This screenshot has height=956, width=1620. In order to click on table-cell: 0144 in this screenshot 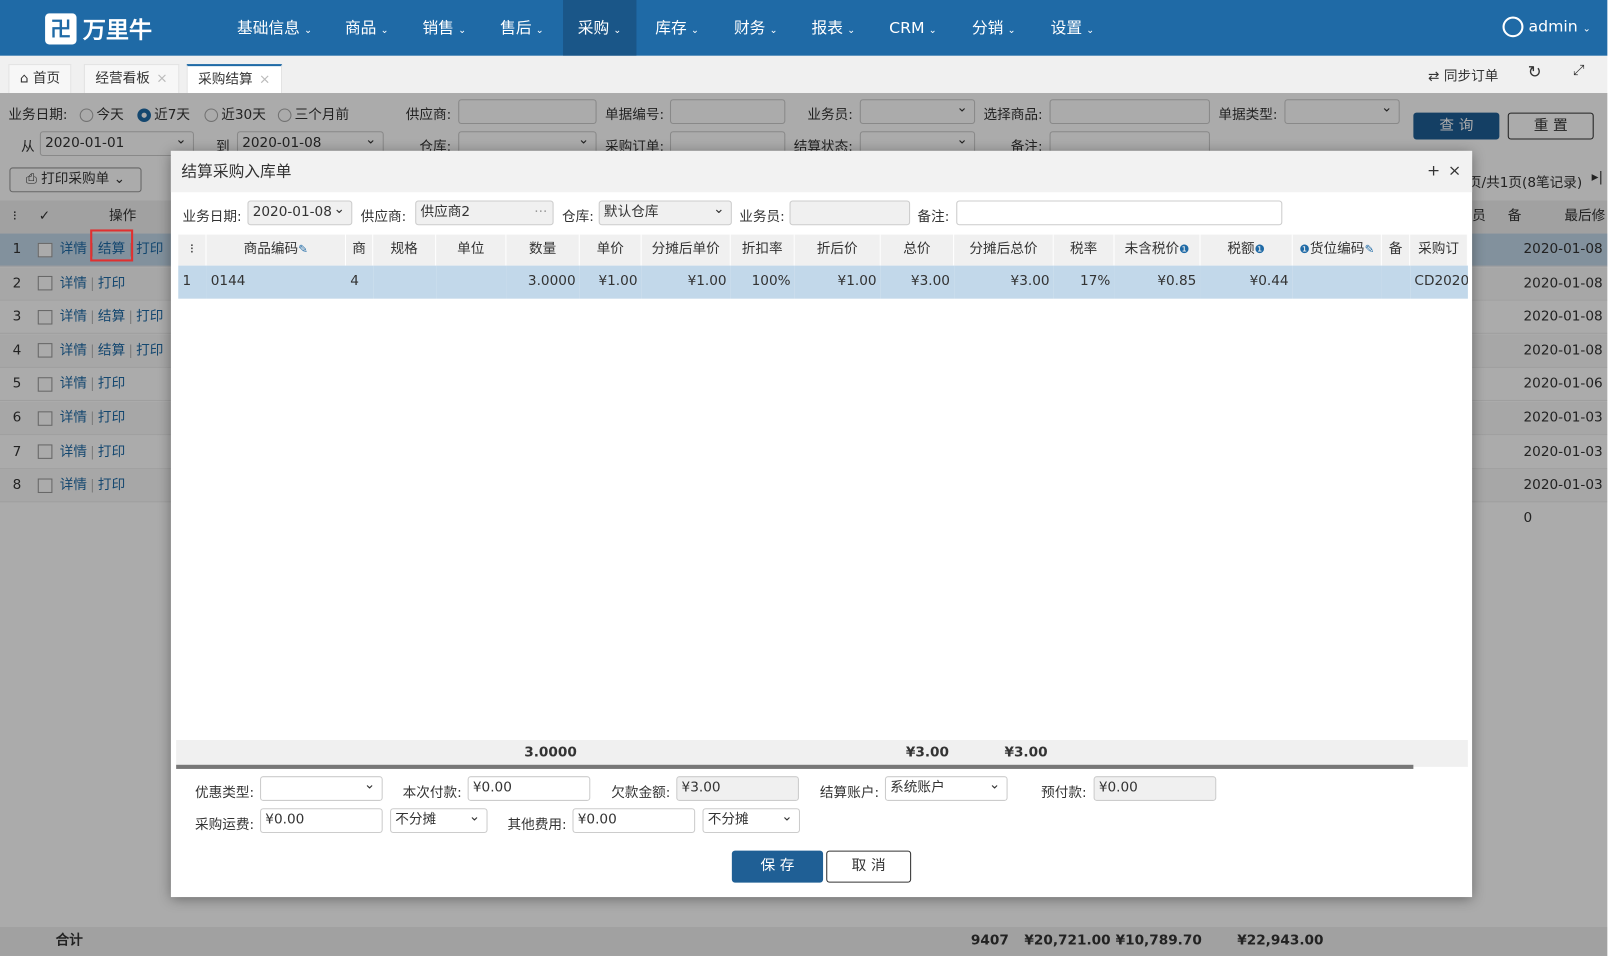, I will do `click(276, 282)`.